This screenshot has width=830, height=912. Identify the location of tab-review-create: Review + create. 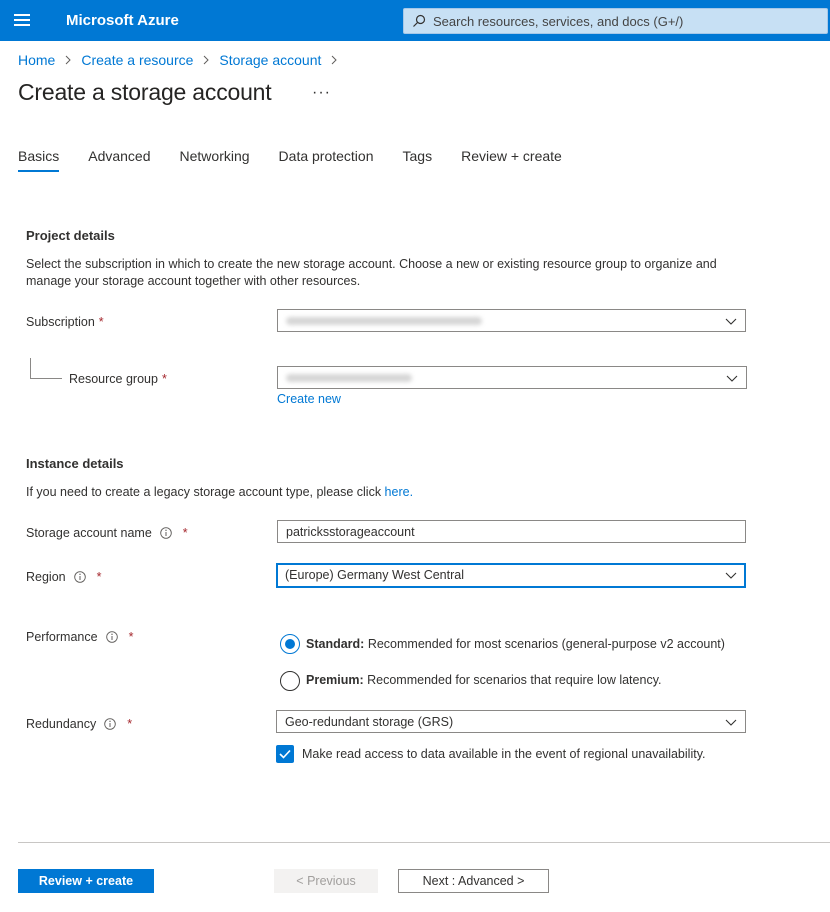
(511, 160).